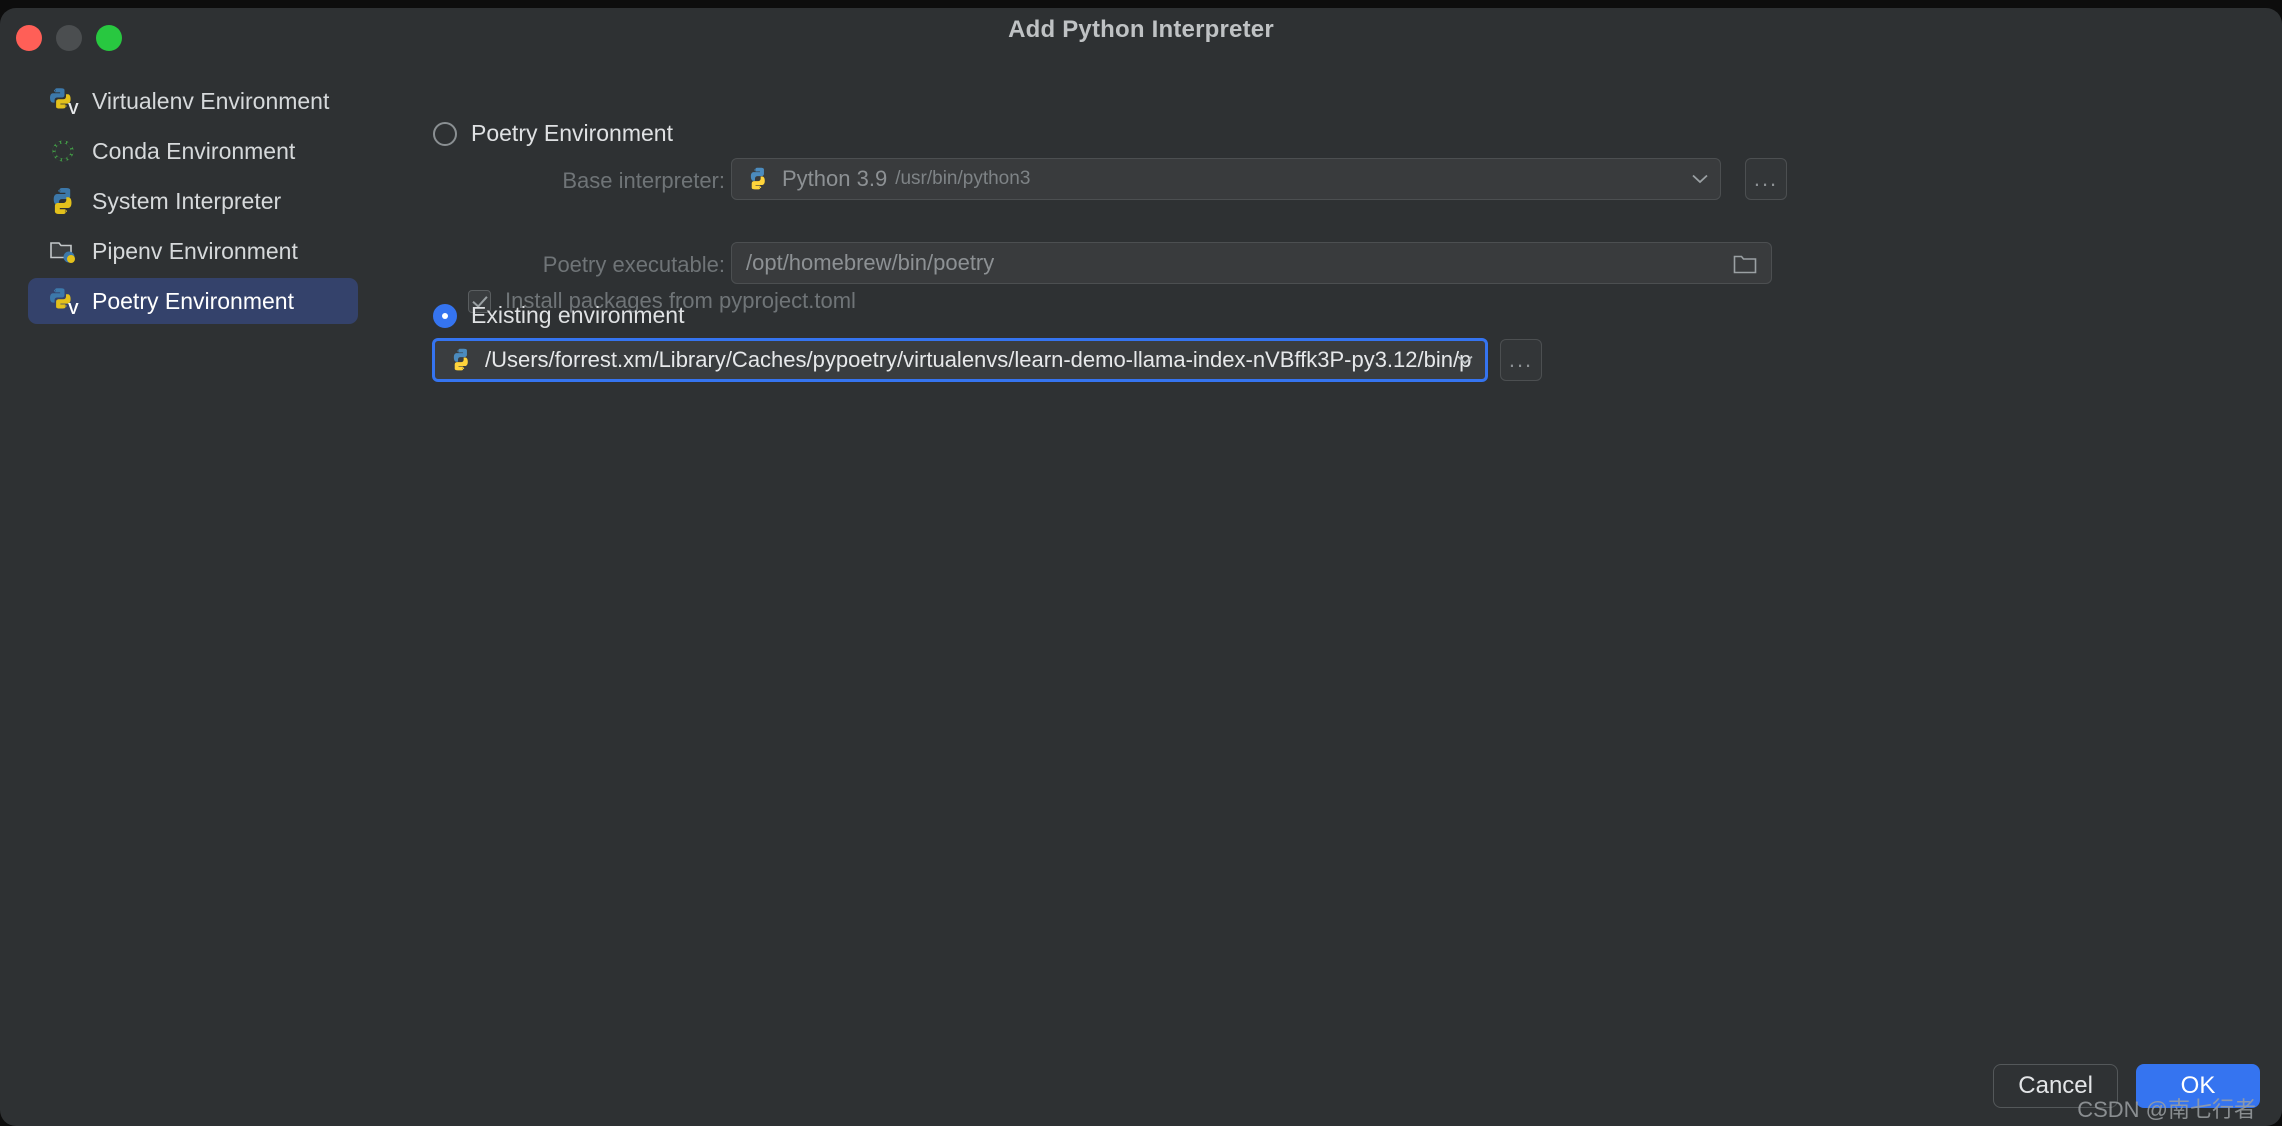  I want to click on page-title: Add Python Interpreter, so click(1141, 29).